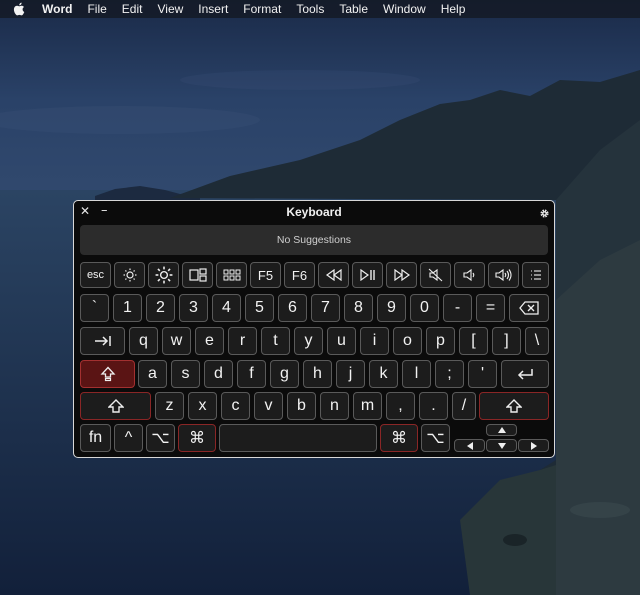 This screenshot has width=640, height=595. Describe the element at coordinates (424, 308) in the screenshot. I see `key-0: 0` at that location.